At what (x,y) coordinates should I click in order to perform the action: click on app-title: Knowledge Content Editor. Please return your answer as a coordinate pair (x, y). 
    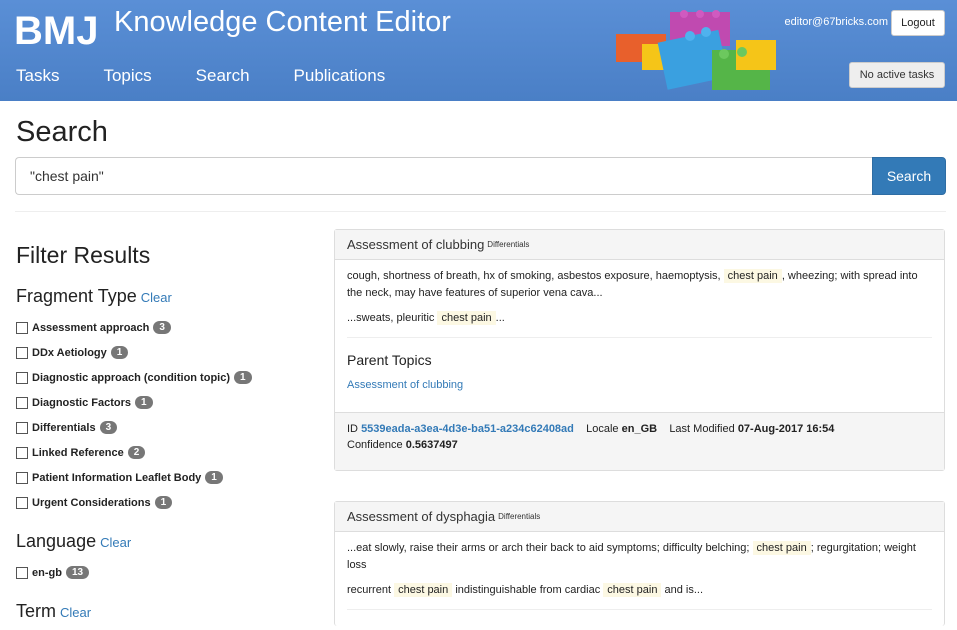
    Looking at the image, I should click on (282, 22).